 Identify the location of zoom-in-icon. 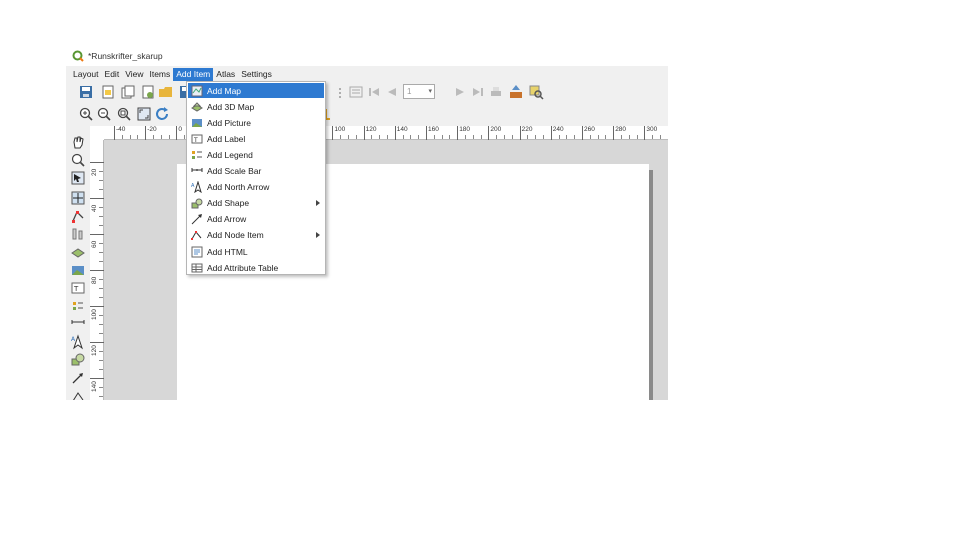
(86, 114).